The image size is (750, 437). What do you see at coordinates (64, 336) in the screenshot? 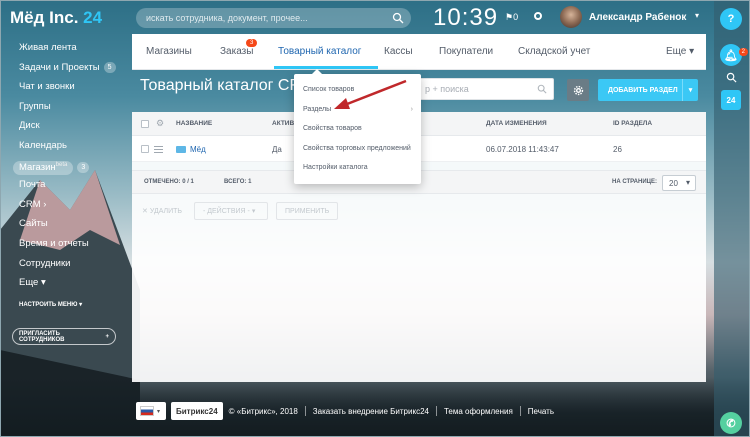
I see `invite-employees-button: ПРИГЛАСИТЬ СОТРУДНИКОВ +` at bounding box center [64, 336].